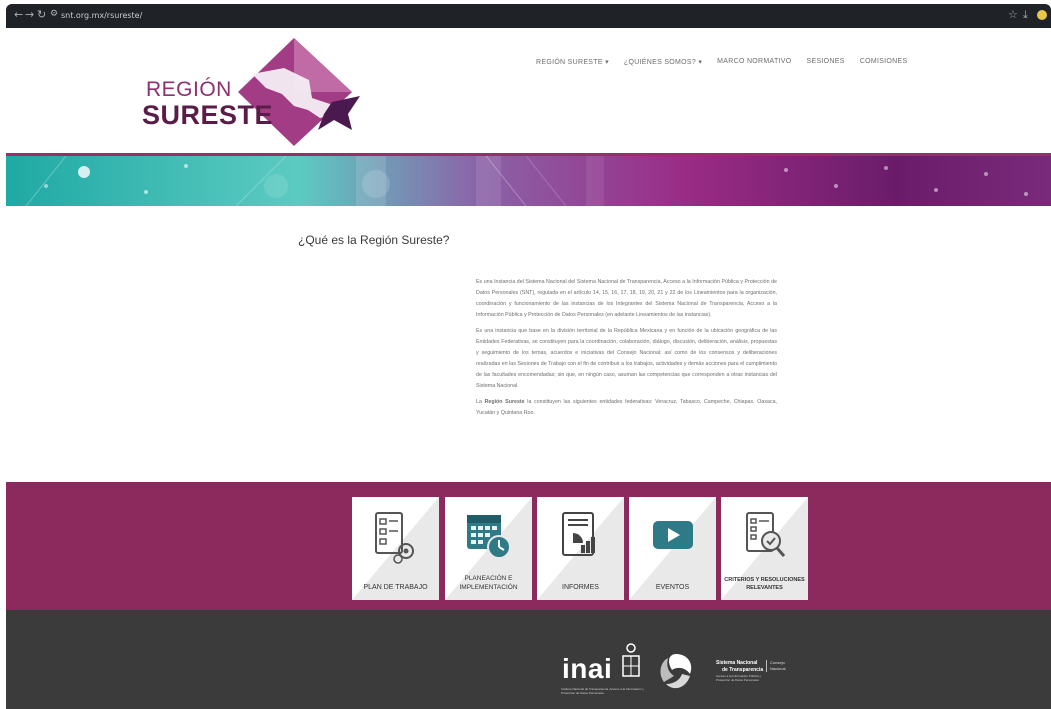  I want to click on tile-plan-de-trabajo: PLAN DE TRABAJO, so click(395, 548).